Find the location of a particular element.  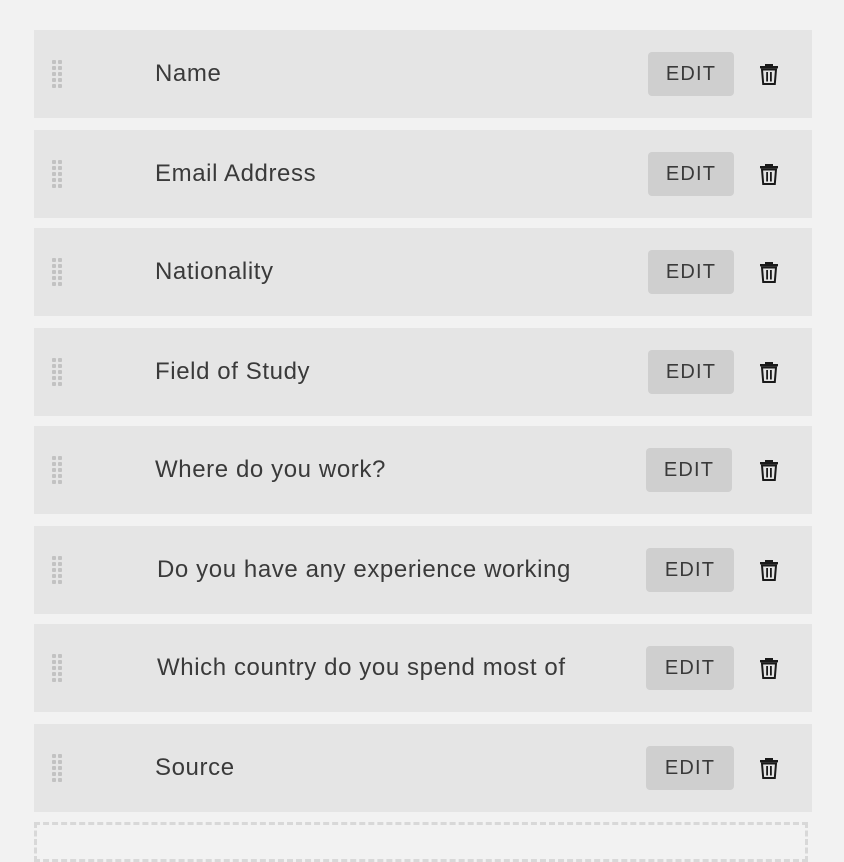

field-row-field-of-study: Field of Study EDIT is located at coordinates (423, 372).